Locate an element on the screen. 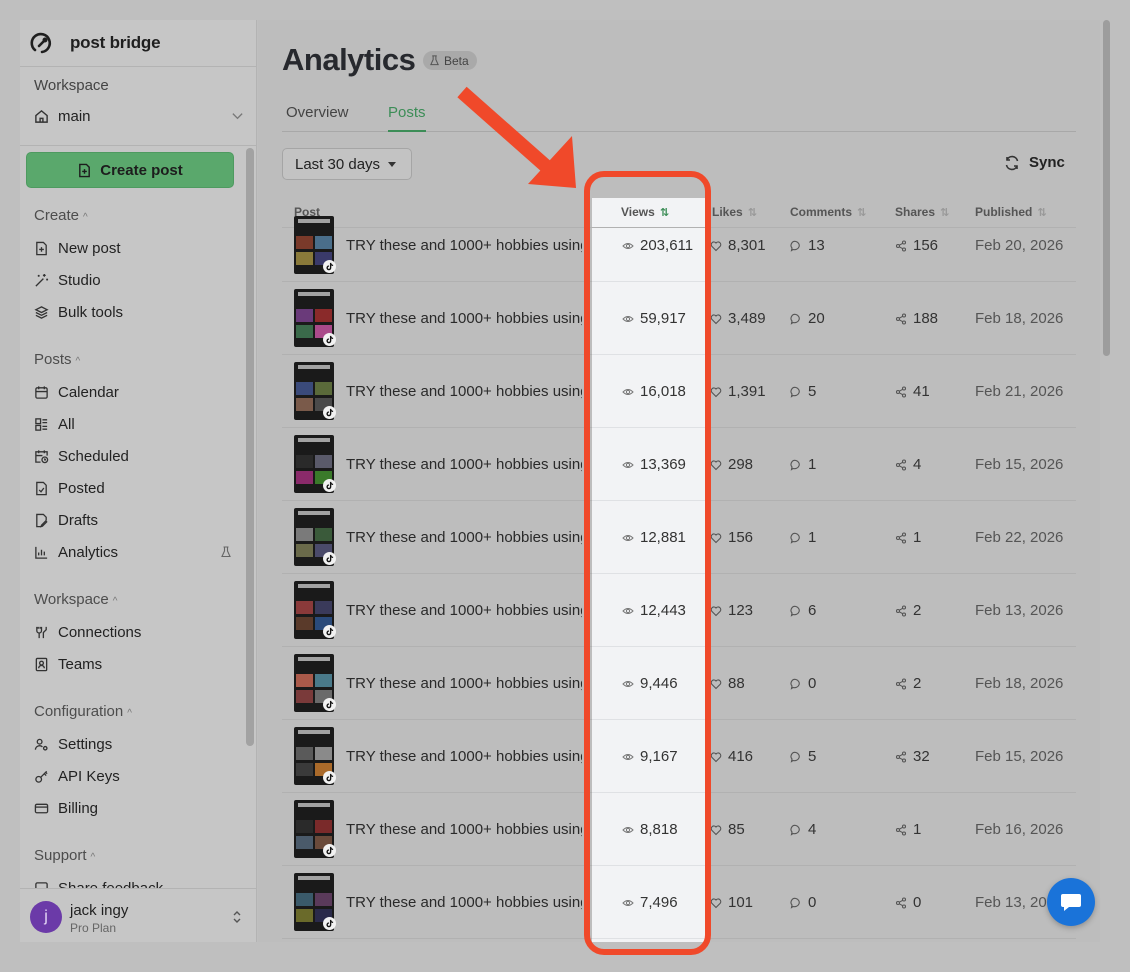 The image size is (1130, 972). section-support: Support ^ is located at coordinates (64, 855).